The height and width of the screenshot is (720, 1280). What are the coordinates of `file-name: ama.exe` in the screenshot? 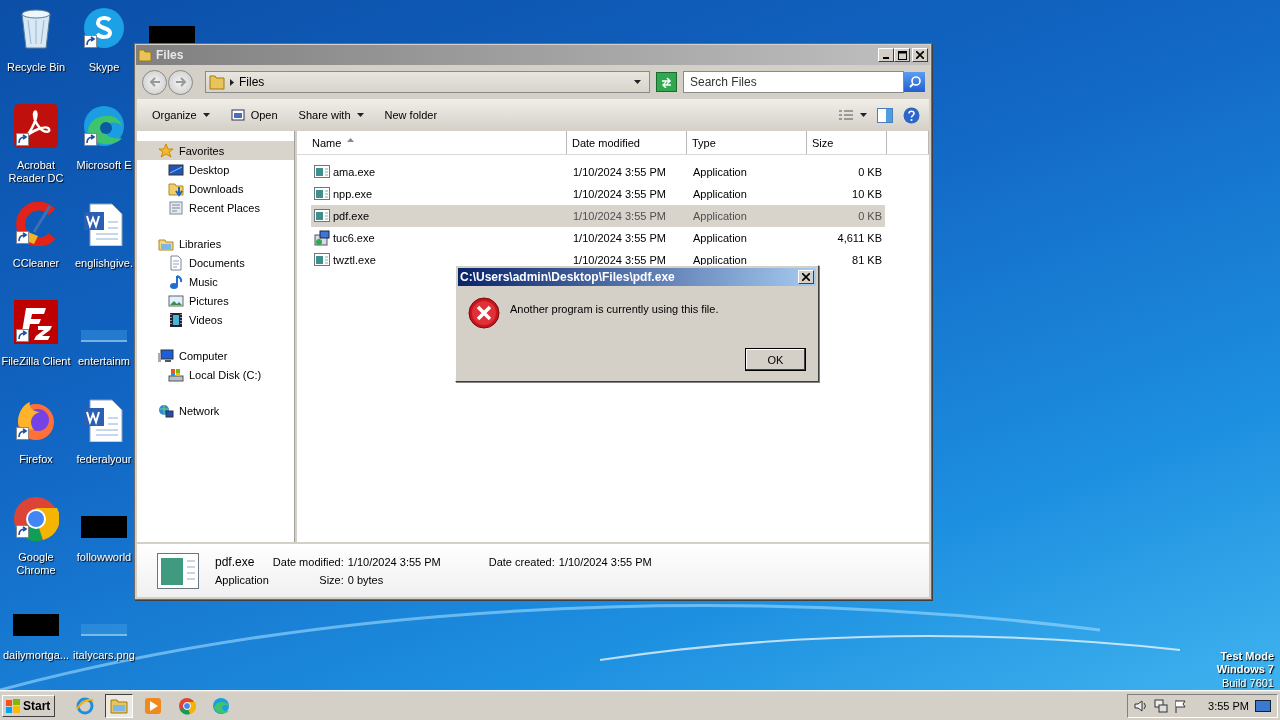 It's located at (354, 172).